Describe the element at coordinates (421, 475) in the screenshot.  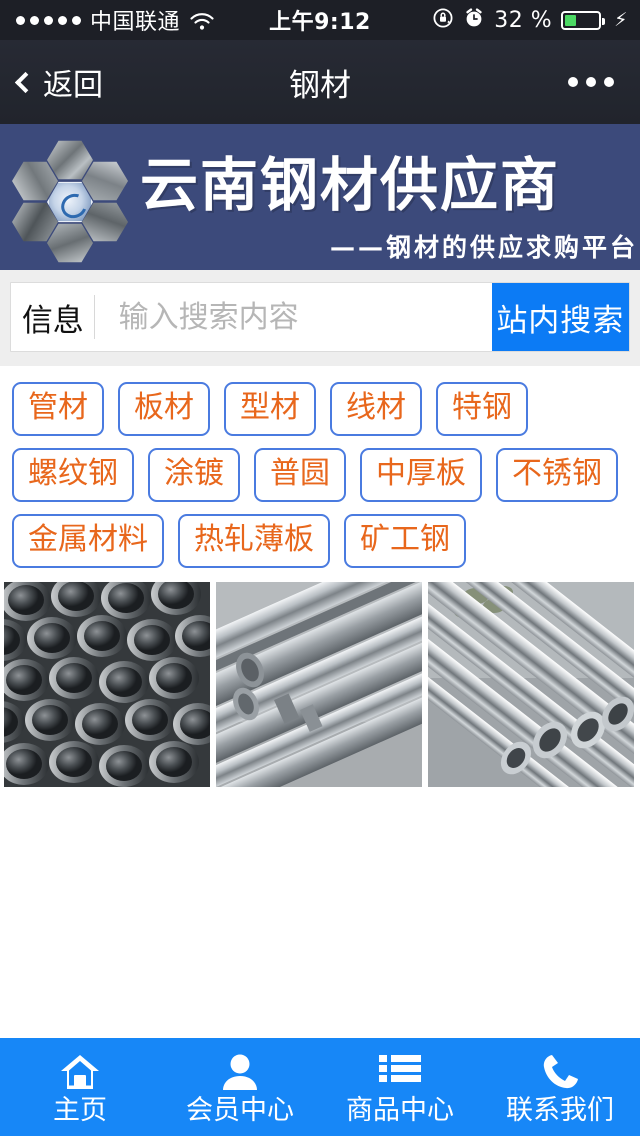
I see `category-tag: 中厚板` at that location.